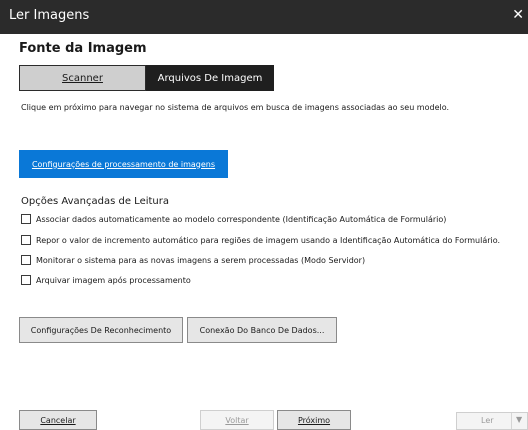  I want to click on cancel-button: Cancelar, so click(58, 420).